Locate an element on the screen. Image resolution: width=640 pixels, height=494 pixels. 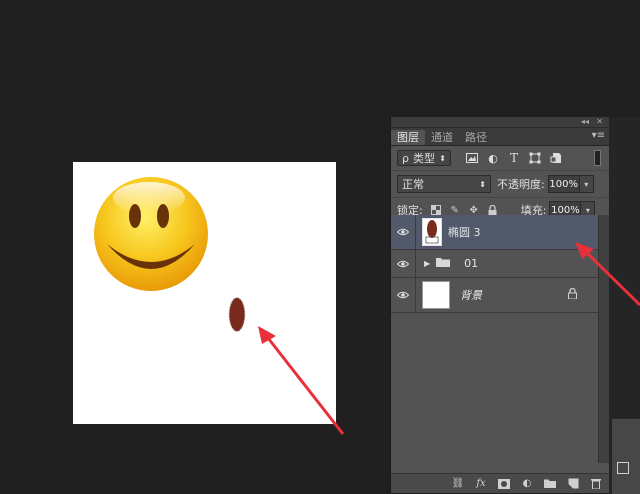
filter-row: ρ 类型 ⬍ ◐ T is located at coordinates (500, 158).